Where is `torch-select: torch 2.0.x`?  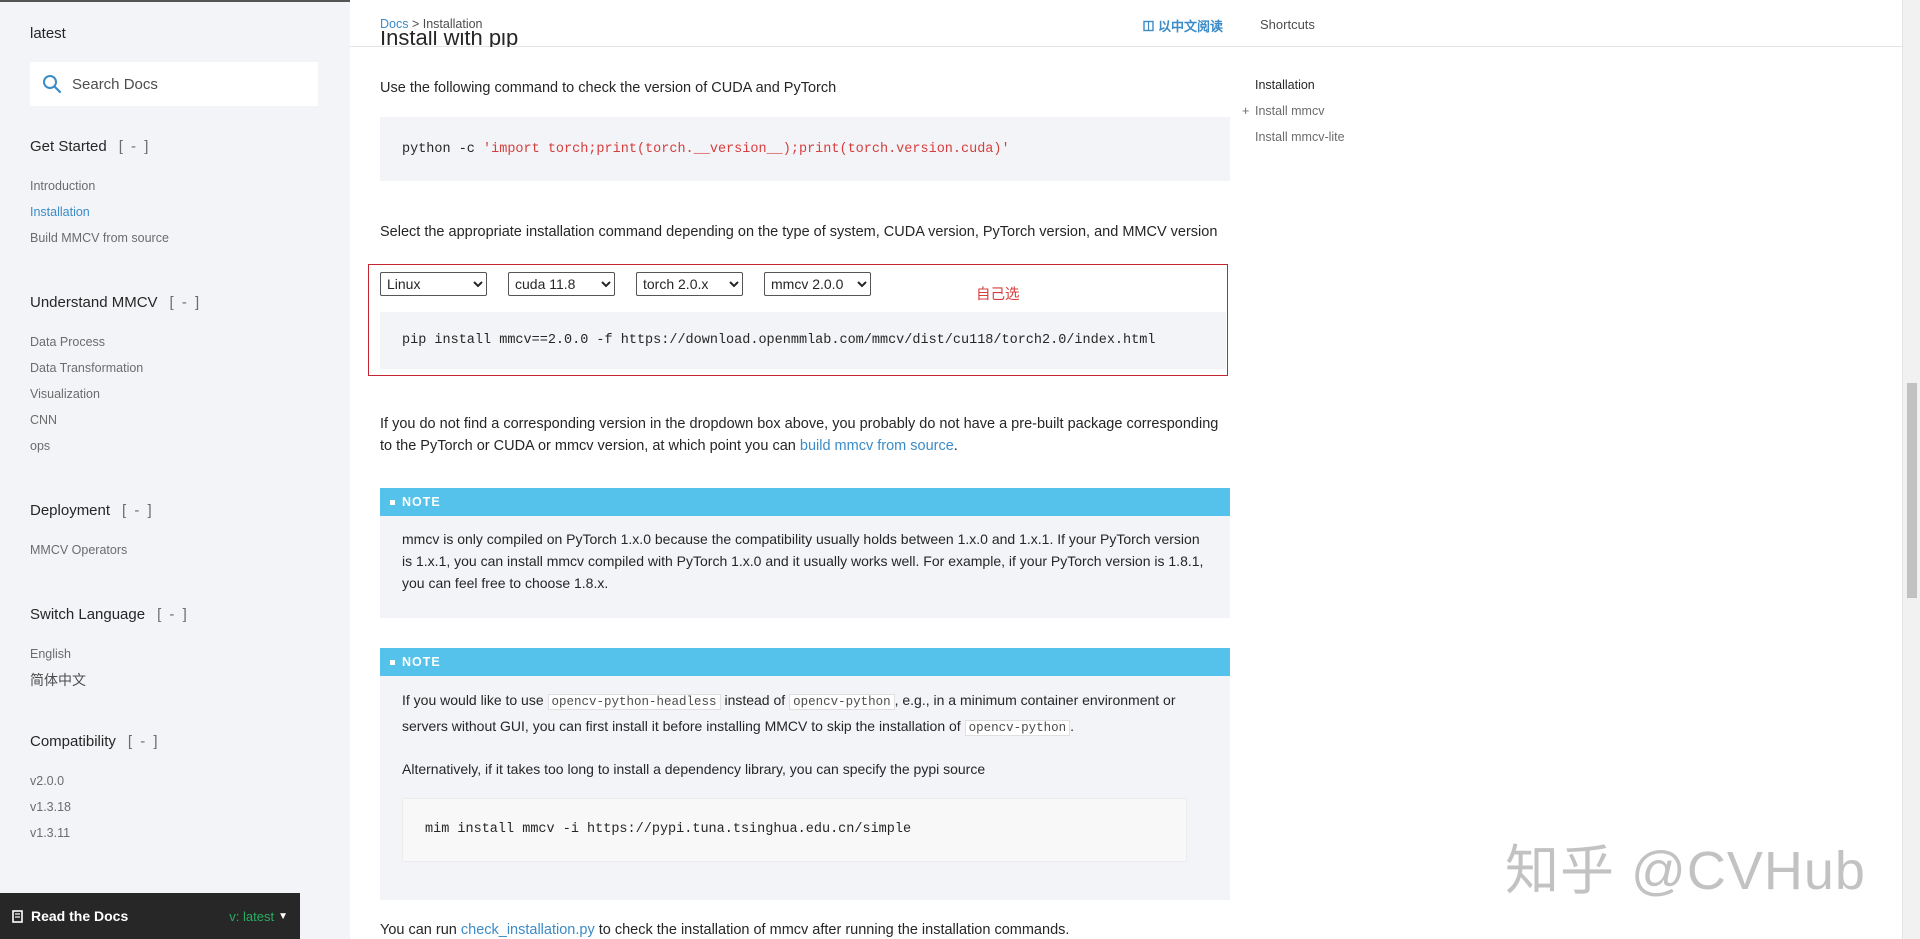
torch-select: torch 2.0.x is located at coordinates (689, 284).